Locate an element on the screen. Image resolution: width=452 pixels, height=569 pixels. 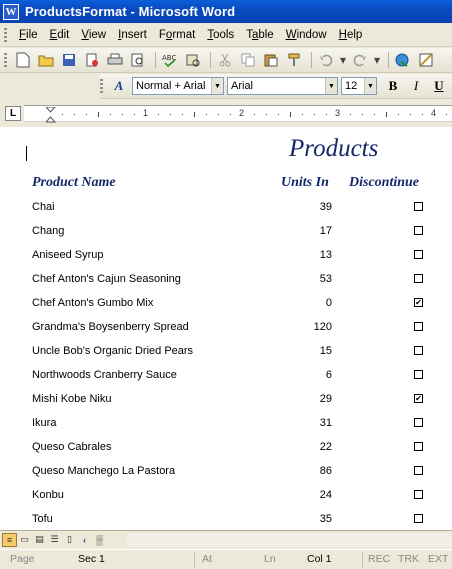
spelling-grammar-icon: ABC is located at coordinates (170, 60).